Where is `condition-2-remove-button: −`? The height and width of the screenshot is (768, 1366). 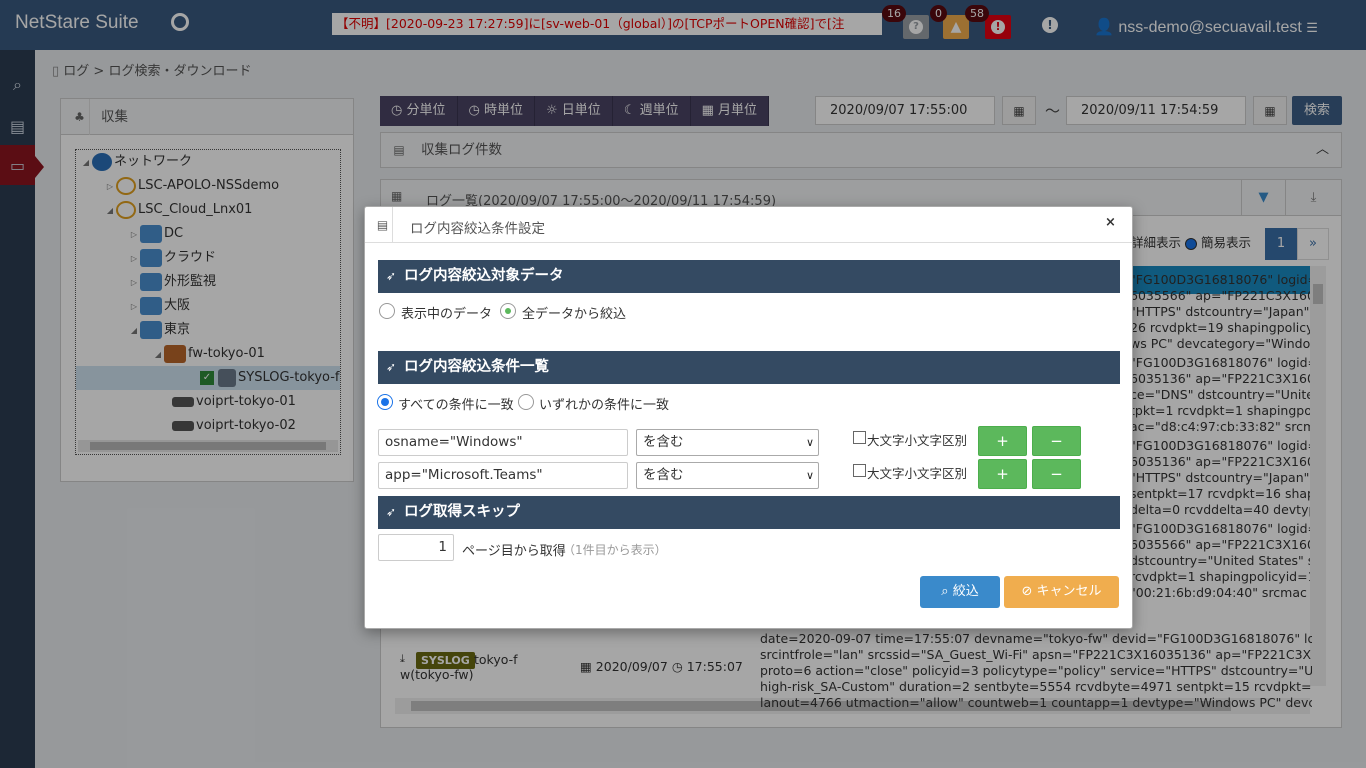
condition-2-remove-button: − is located at coordinates (1056, 474).